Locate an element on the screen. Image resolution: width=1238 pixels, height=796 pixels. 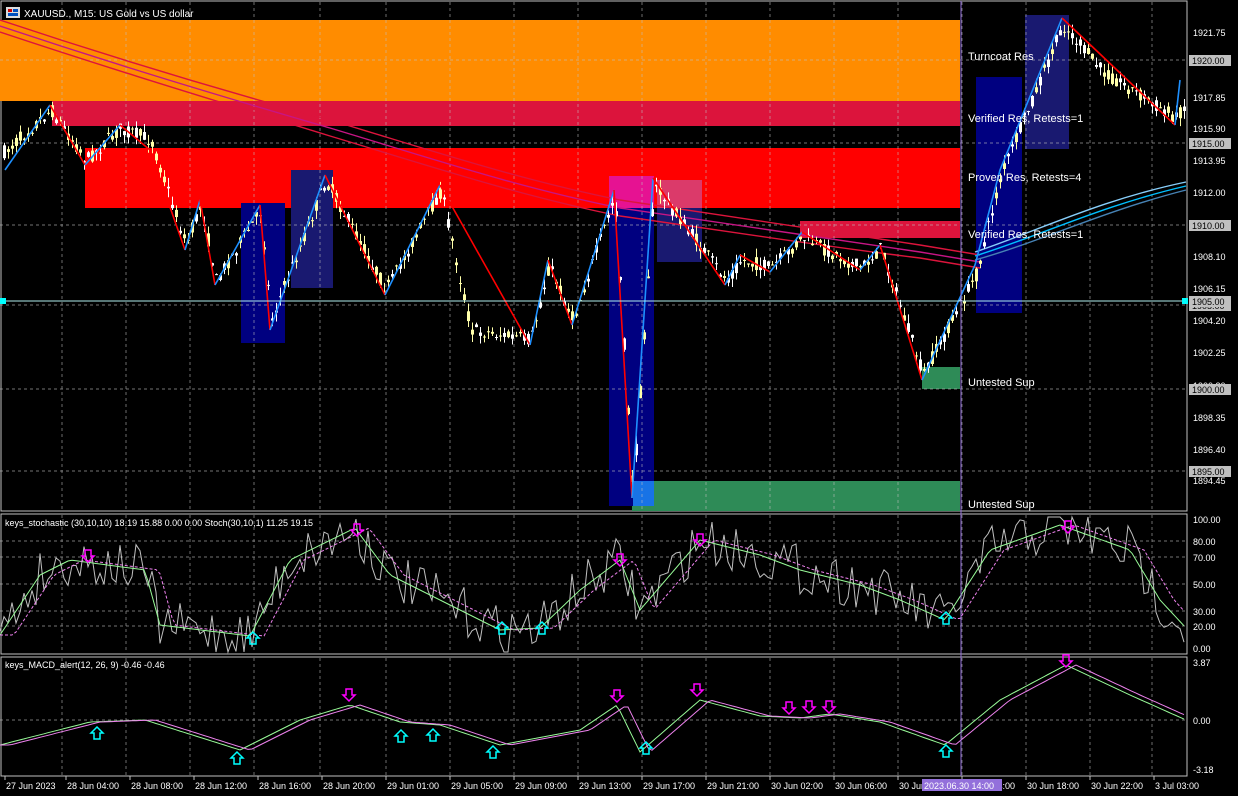
price-level-tag: 1895.00 is located at coordinates (1208, 472).